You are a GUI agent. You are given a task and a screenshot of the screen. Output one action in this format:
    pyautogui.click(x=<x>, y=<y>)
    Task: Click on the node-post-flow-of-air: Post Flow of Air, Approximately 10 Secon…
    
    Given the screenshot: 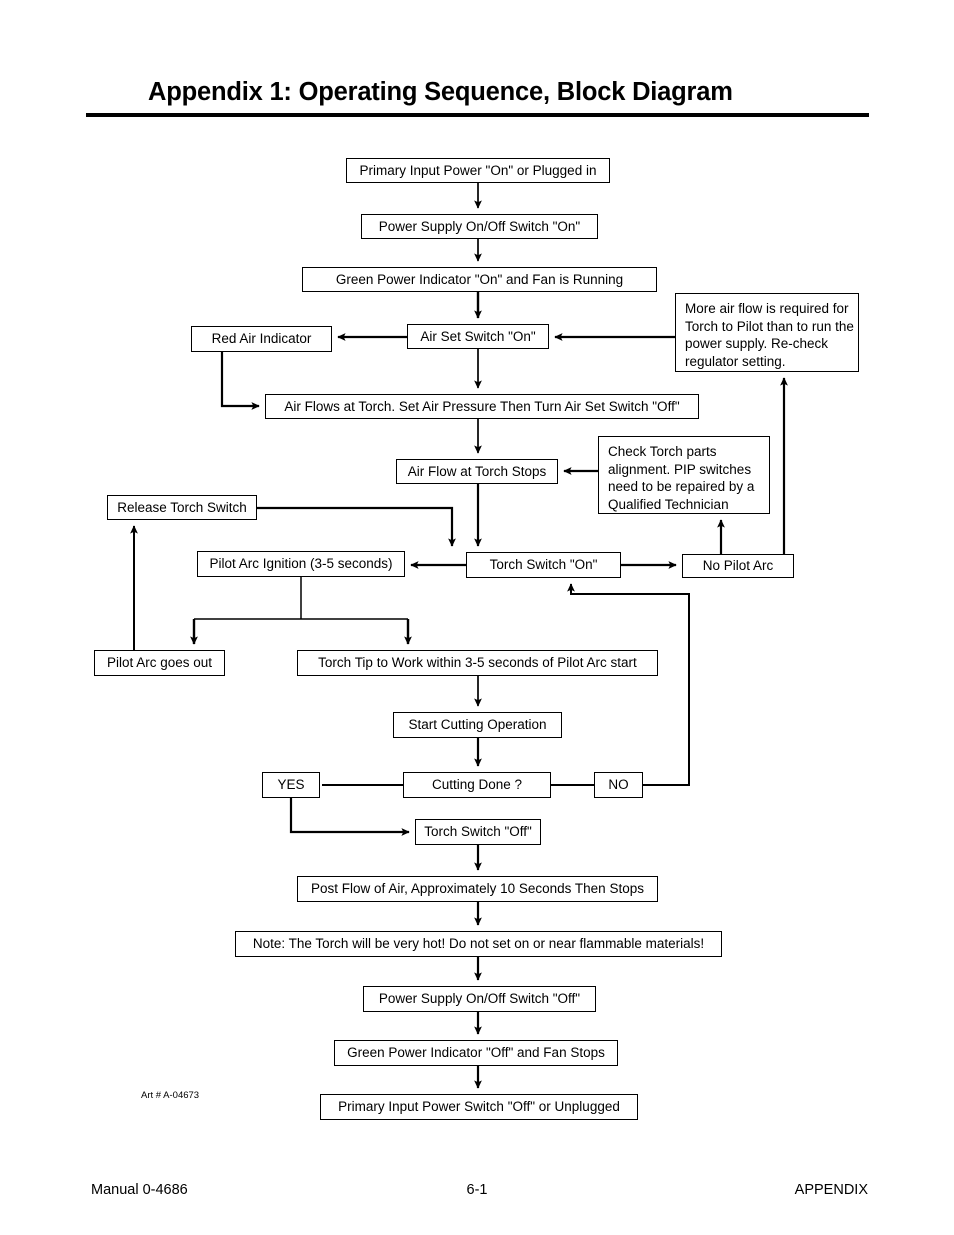 What is the action you would take?
    pyautogui.click(x=477, y=889)
    